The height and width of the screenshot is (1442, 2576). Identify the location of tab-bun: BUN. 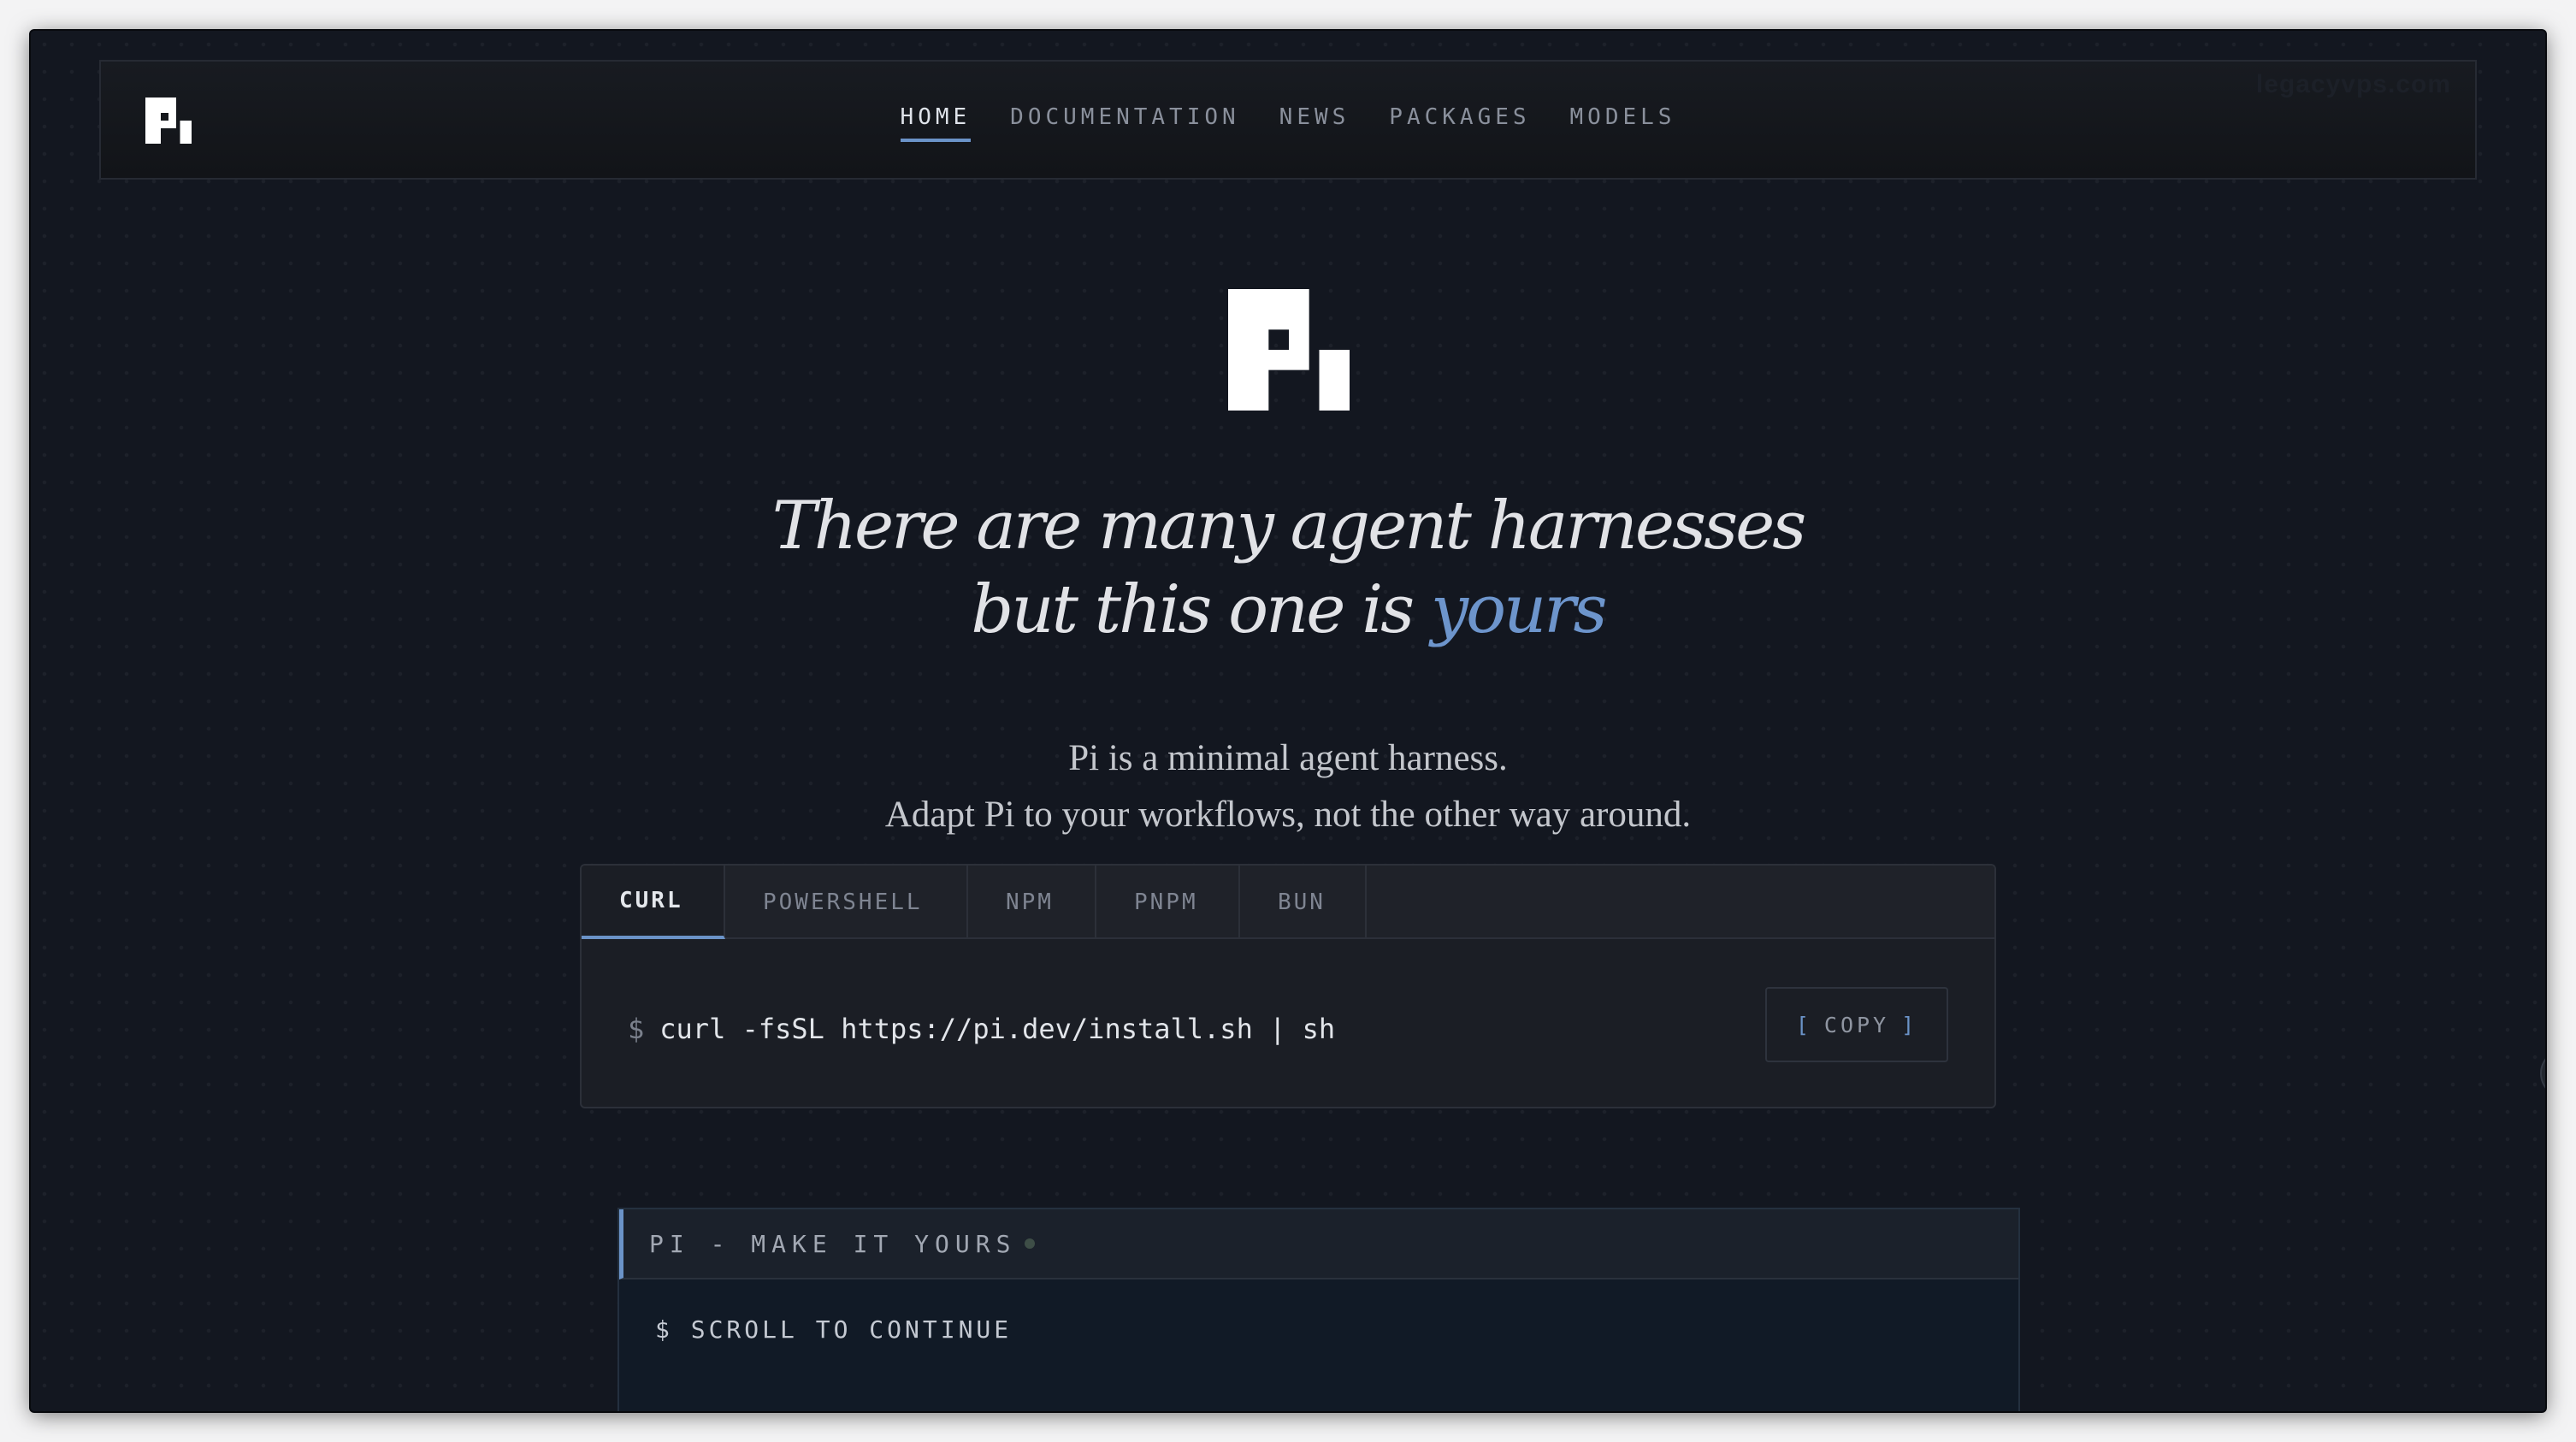
(1303, 902).